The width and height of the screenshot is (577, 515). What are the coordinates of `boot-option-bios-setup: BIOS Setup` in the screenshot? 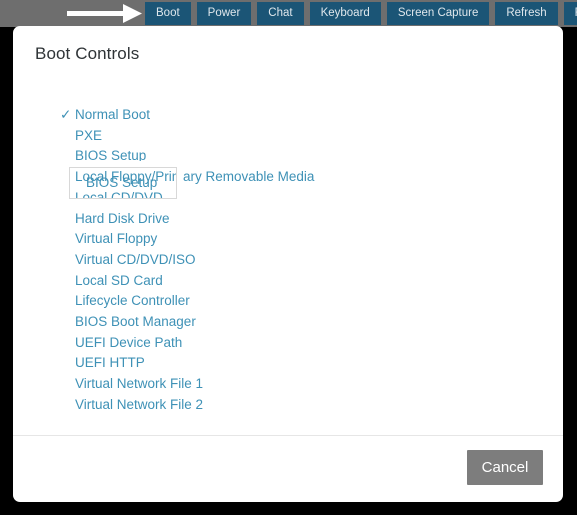 It's located at (275, 156).